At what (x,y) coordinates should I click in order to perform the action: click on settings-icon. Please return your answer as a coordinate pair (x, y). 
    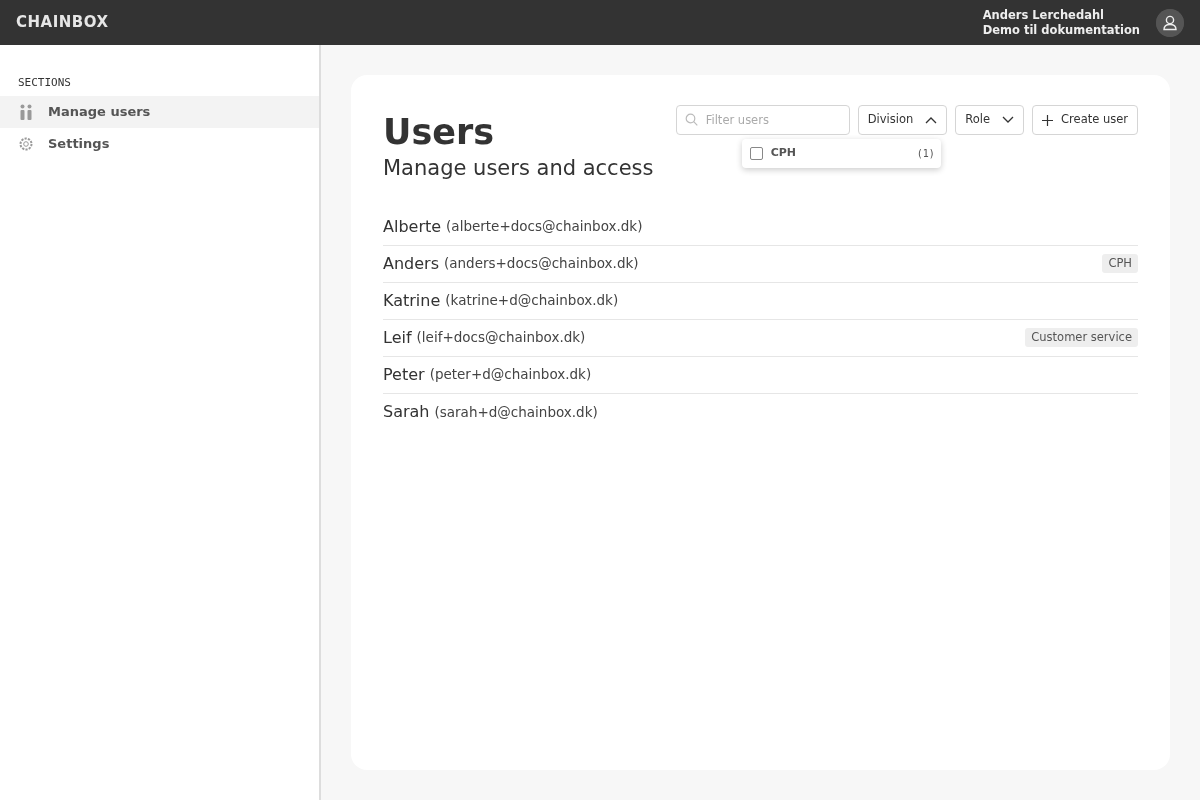
    Looking at the image, I should click on (26, 143).